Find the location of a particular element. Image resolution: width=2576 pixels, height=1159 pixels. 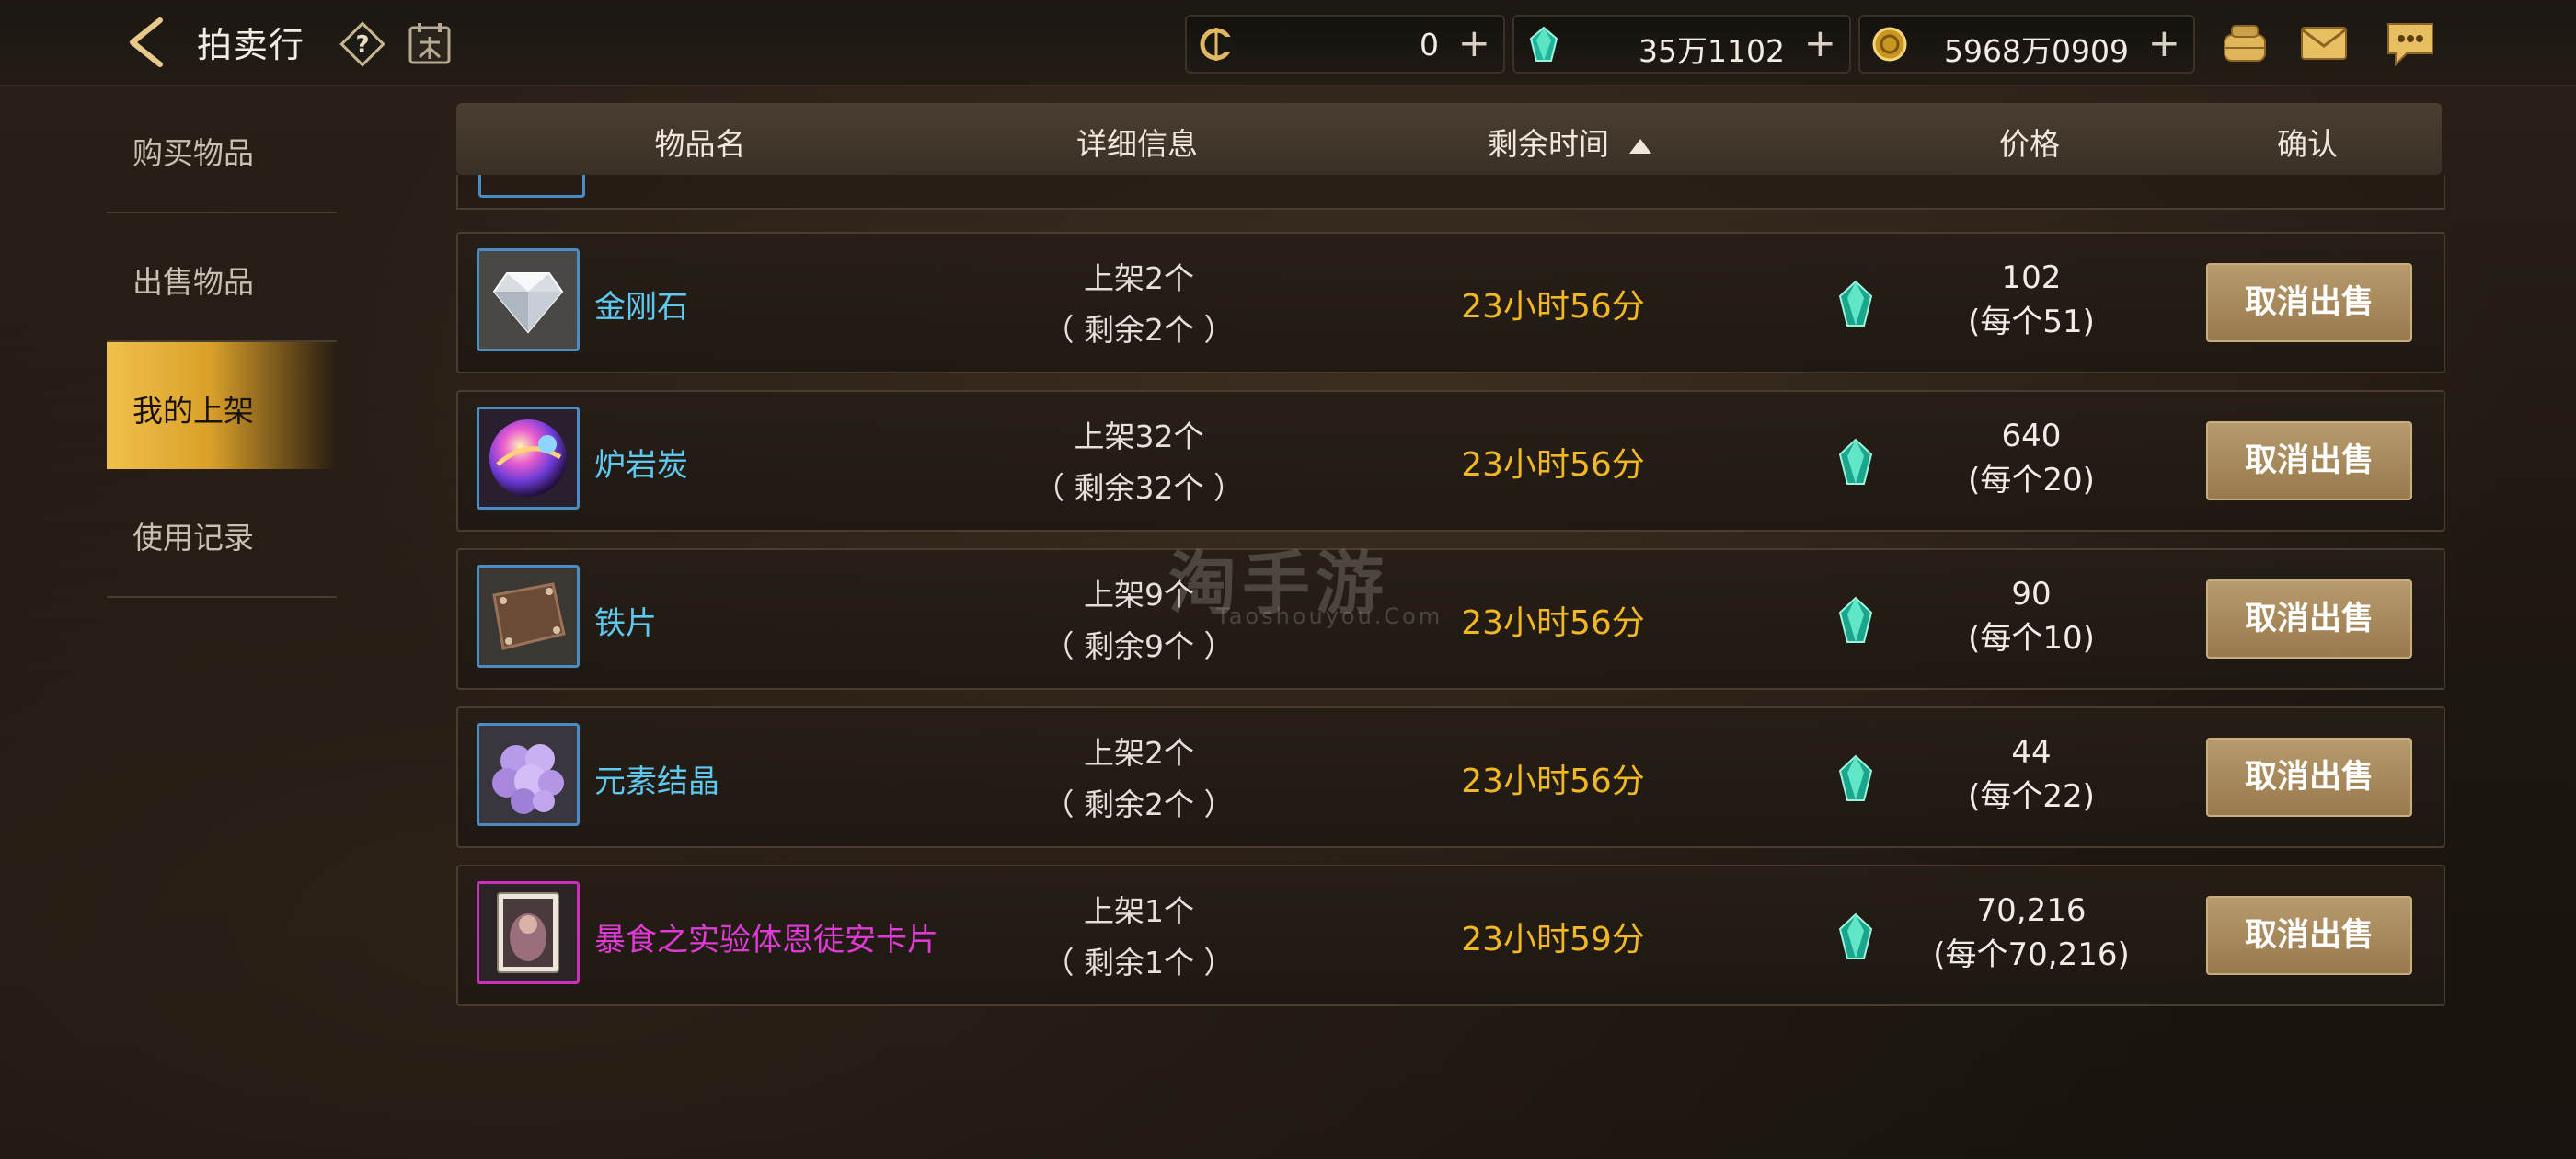

sidebar: 购买物品 出售物品 我的上架 使用记录 is located at coordinates (222, 341).